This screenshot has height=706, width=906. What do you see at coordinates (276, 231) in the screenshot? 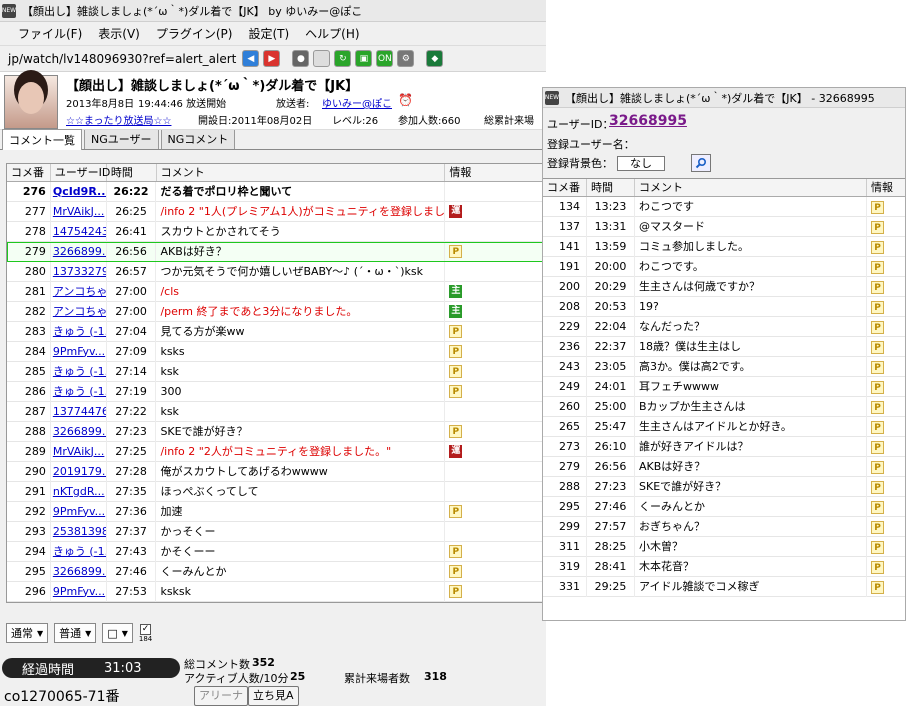
I see `table-row: 278 14754243 26:41 スカウトとかされてそう` at bounding box center [276, 231].